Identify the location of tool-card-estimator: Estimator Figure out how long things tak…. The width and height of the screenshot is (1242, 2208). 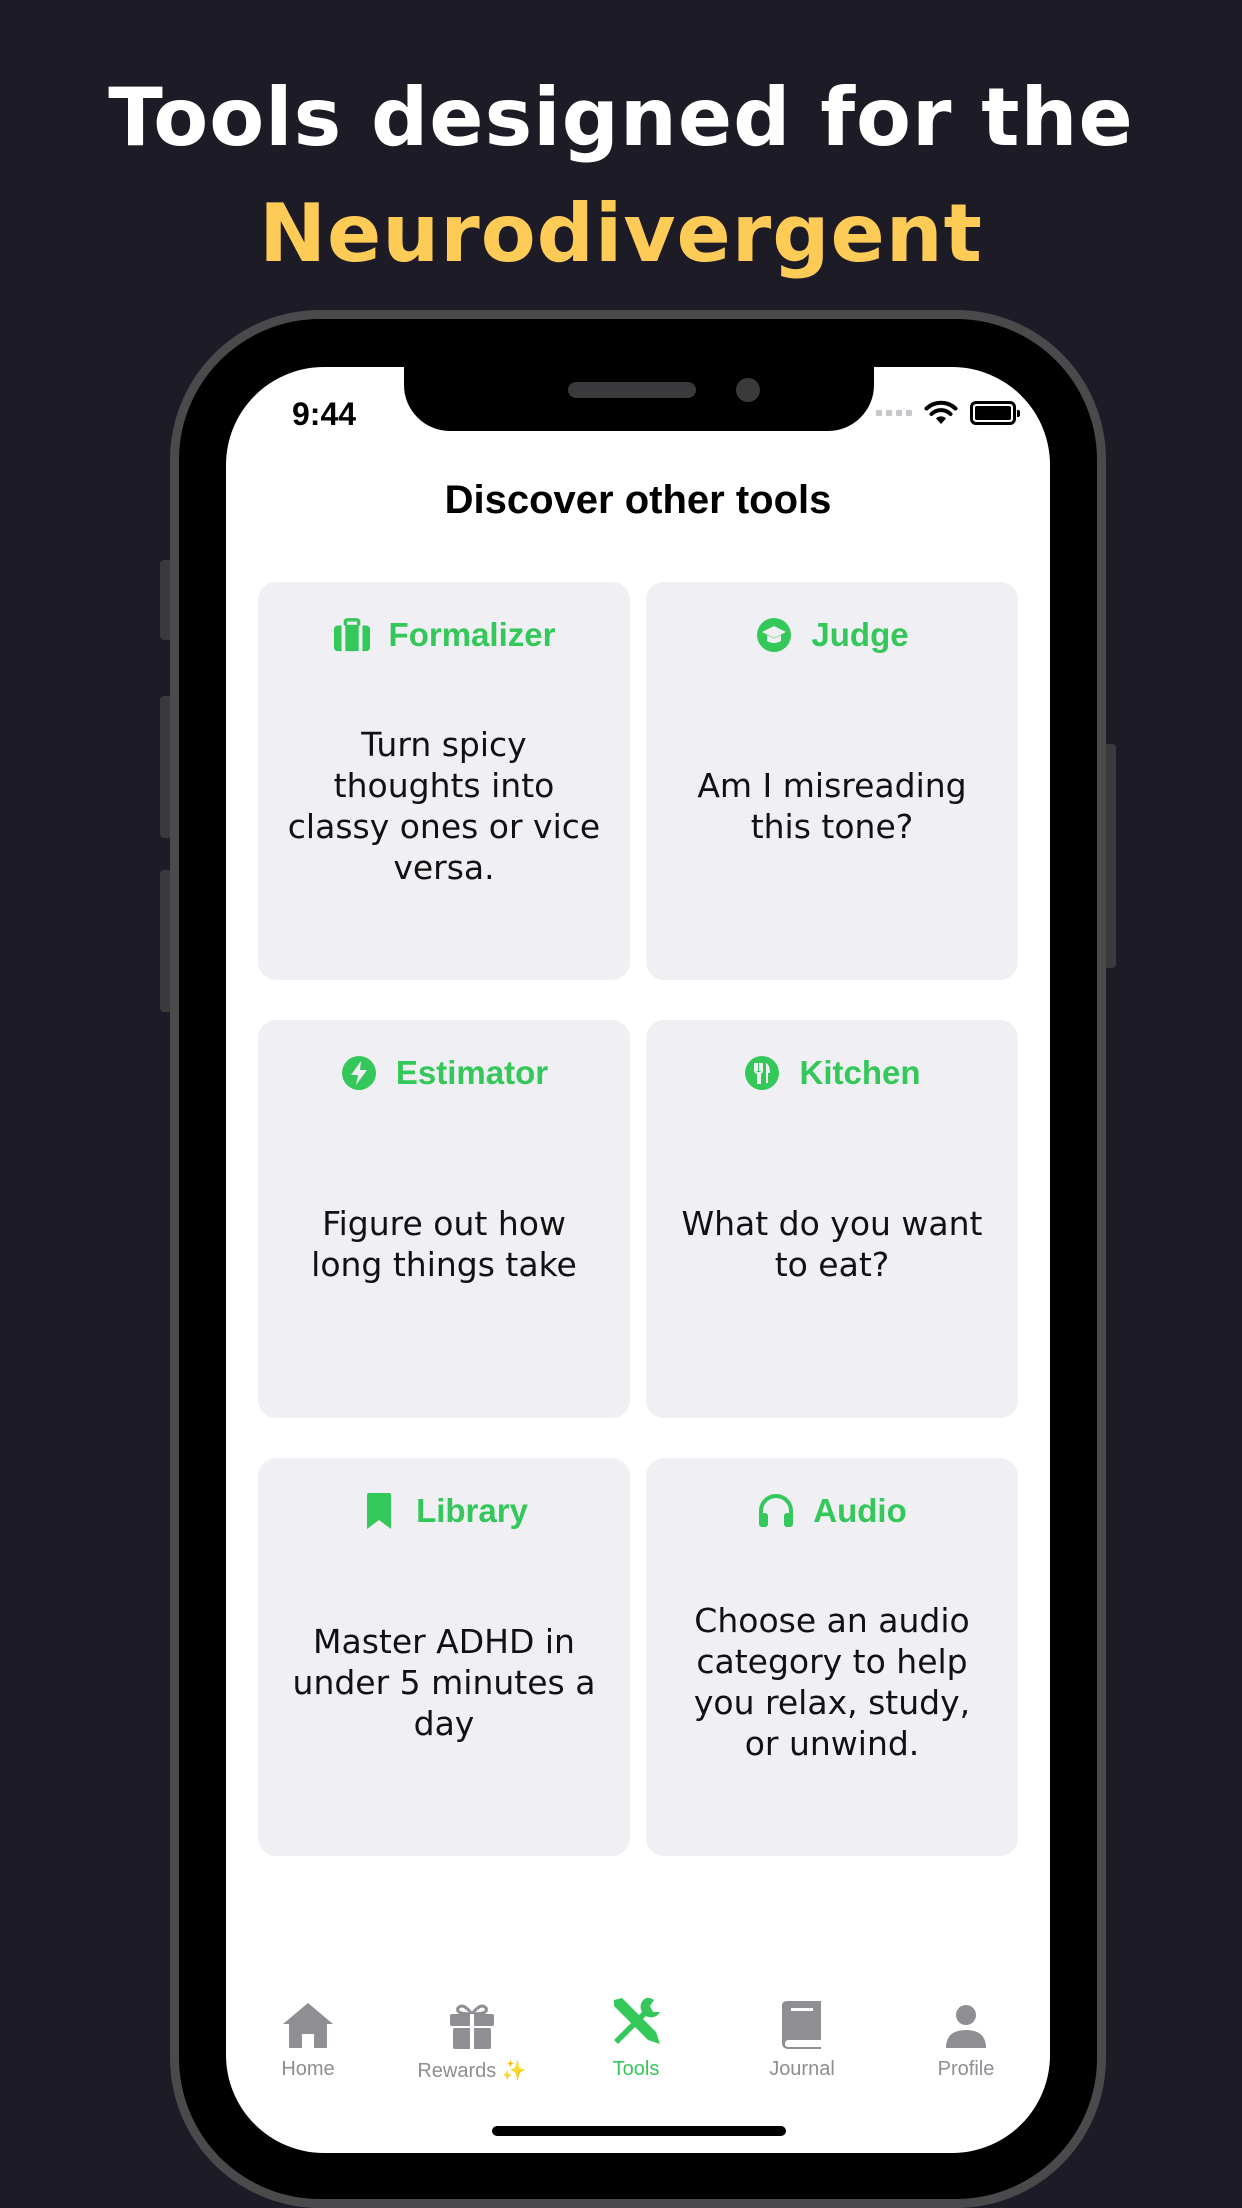
(444, 1219).